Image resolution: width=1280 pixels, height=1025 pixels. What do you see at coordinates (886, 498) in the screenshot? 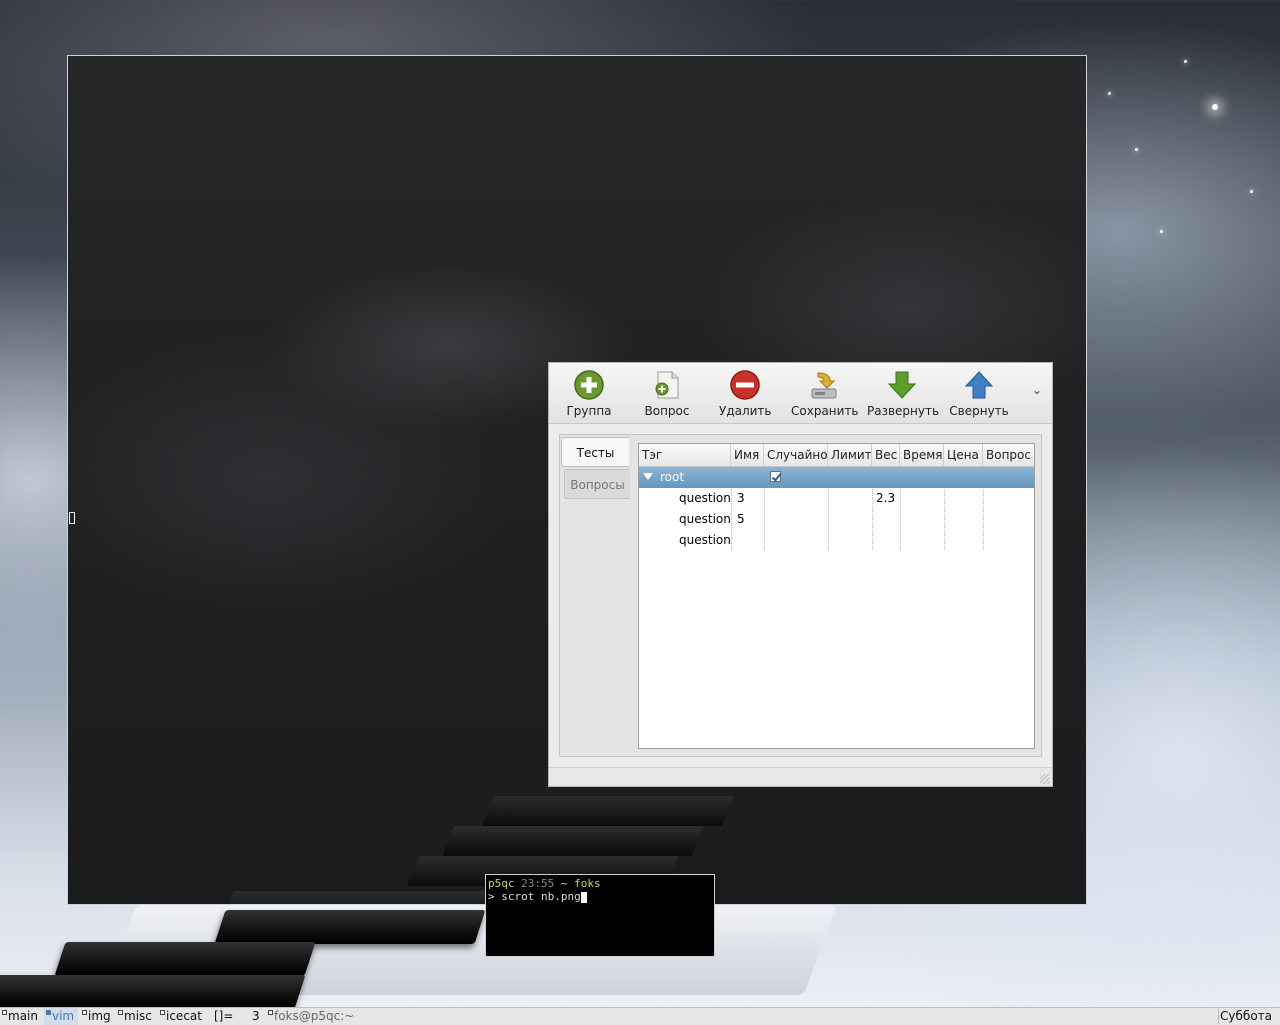
I see `tree-cell-weight: 2.3` at bounding box center [886, 498].